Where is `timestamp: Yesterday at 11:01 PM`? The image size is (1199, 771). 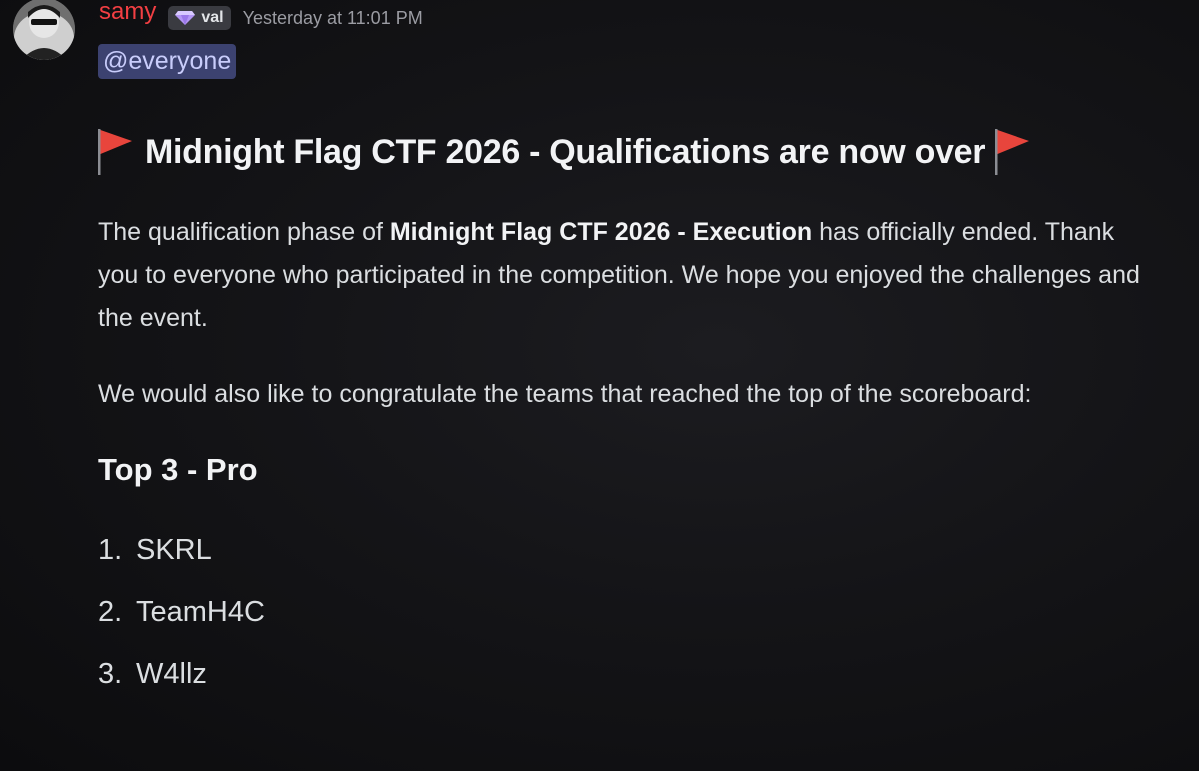
timestamp: Yesterday at 11:01 PM is located at coordinates (333, 18).